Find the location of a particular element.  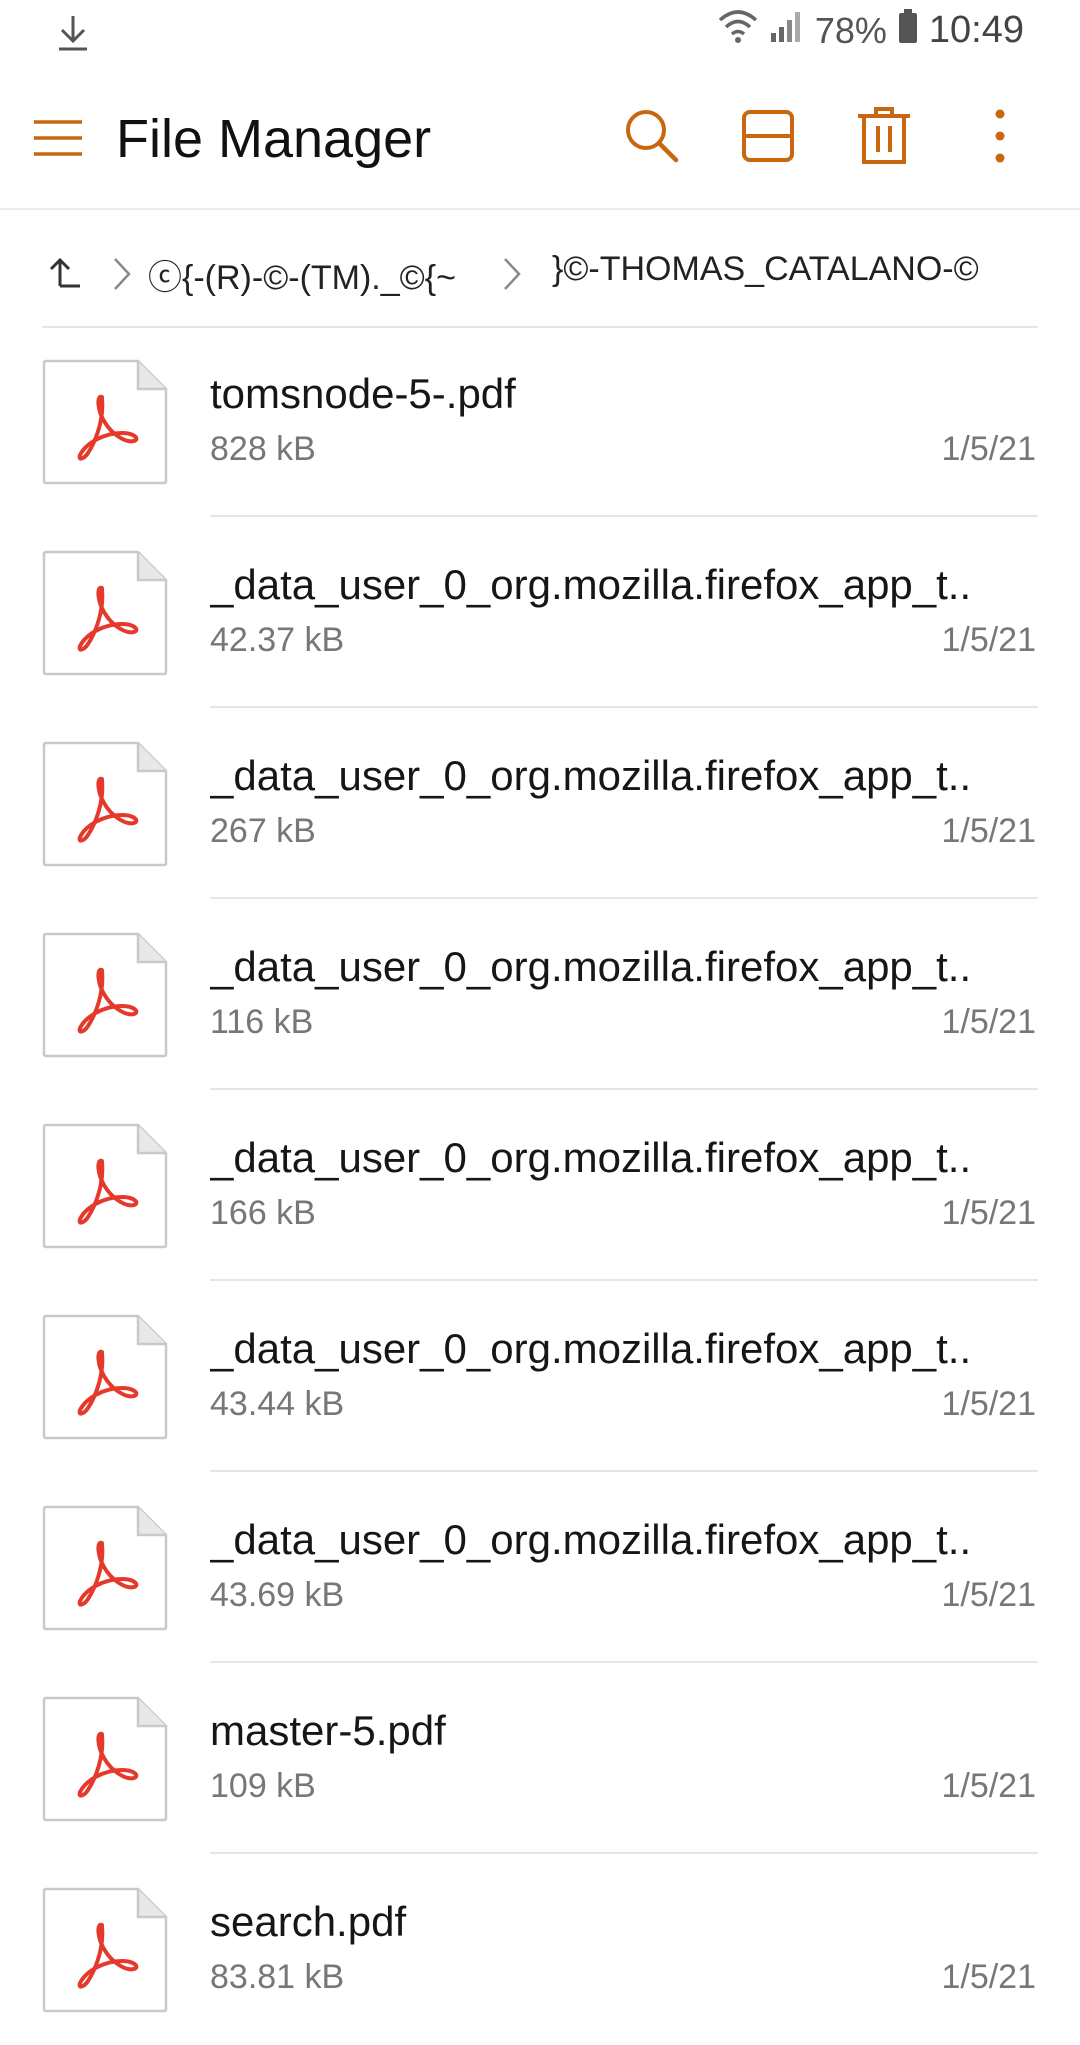

trash-icon is located at coordinates (884, 136).